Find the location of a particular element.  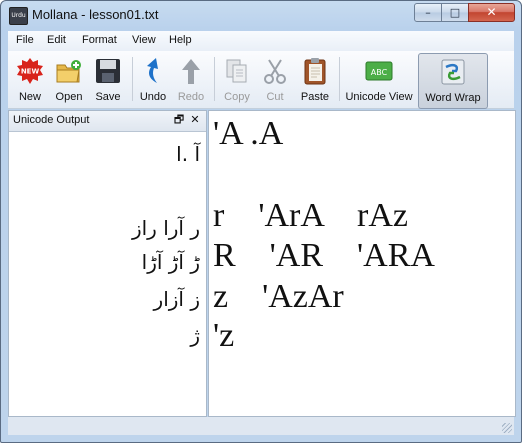

redo-button: Redo is located at coordinates (191, 80).